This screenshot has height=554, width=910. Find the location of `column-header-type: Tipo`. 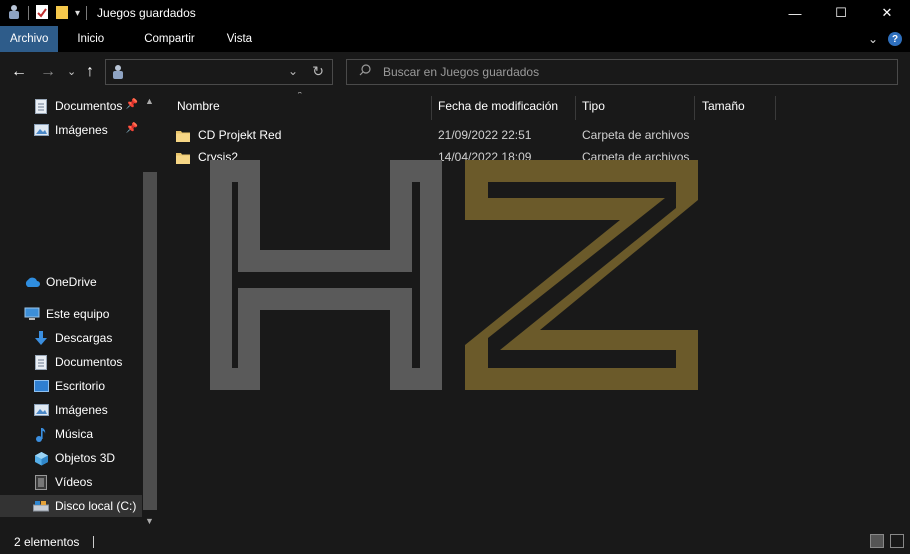

column-header-type: Tipo is located at coordinates (637, 106).